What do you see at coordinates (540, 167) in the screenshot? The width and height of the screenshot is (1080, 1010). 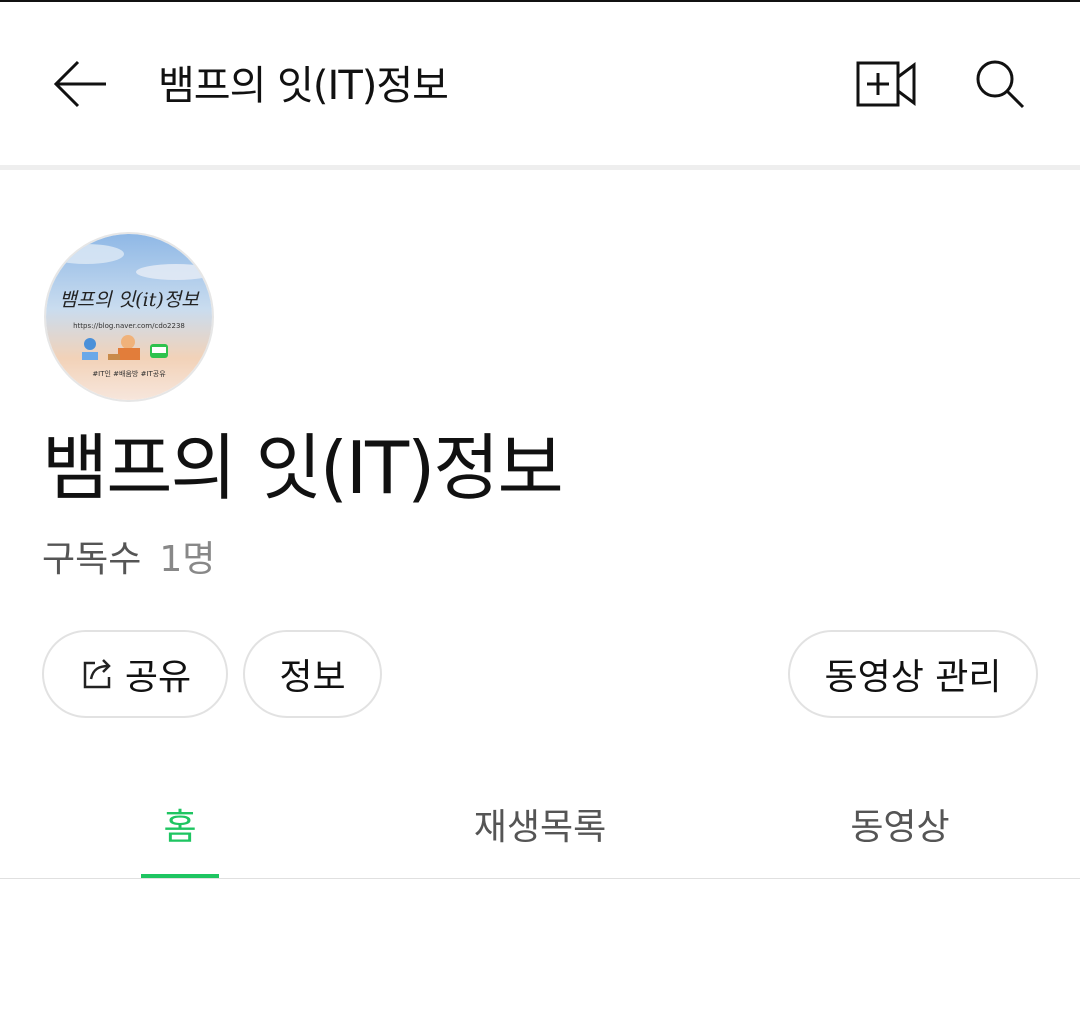 I see `header-divider` at bounding box center [540, 167].